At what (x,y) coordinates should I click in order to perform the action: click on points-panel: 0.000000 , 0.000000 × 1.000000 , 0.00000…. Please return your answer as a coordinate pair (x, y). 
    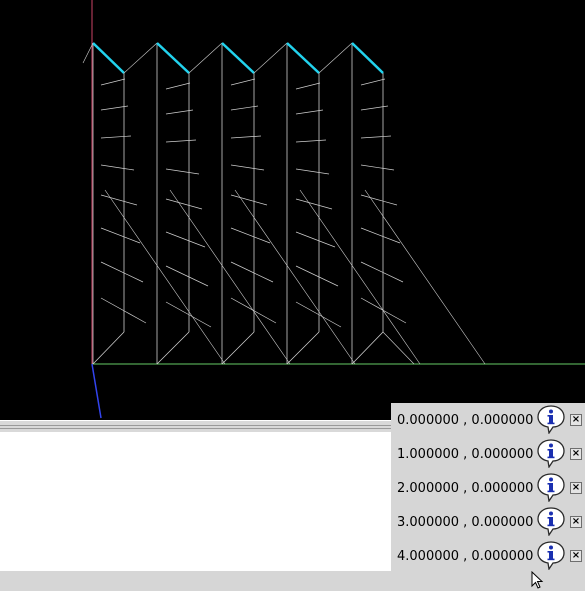
    Looking at the image, I should click on (488, 487).